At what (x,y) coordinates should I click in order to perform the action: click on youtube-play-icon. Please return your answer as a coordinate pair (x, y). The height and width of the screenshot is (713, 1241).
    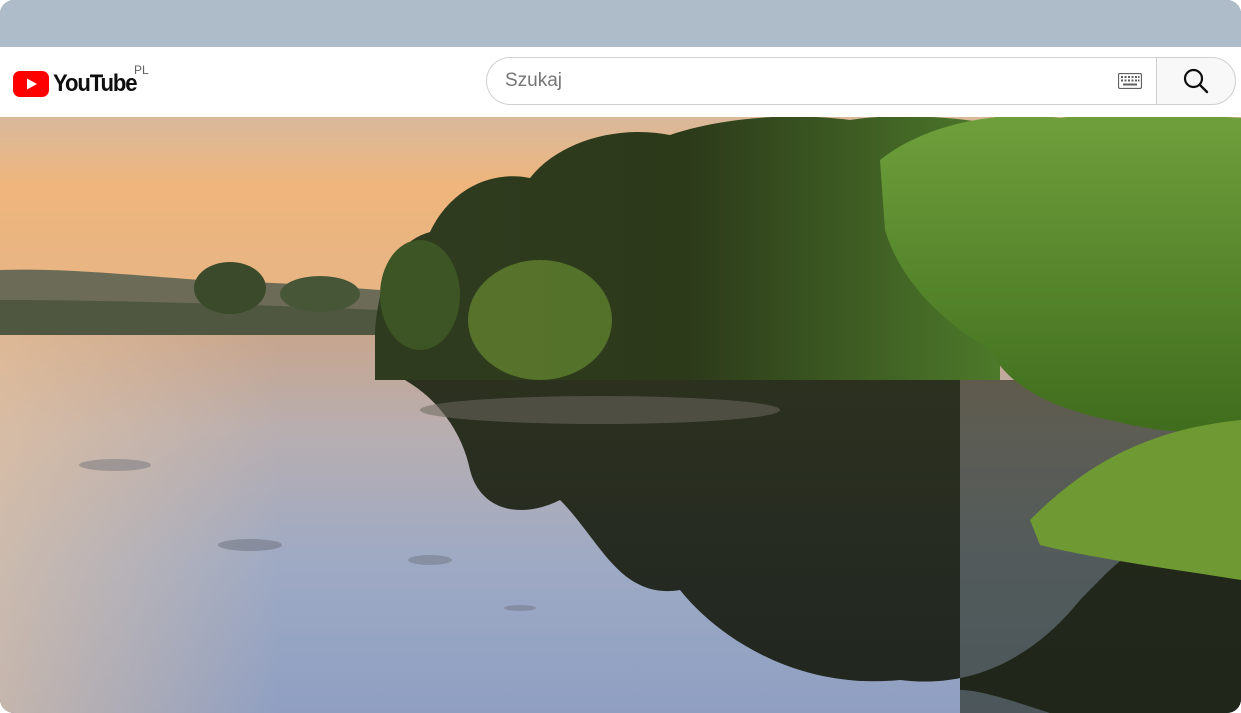
    Looking at the image, I should click on (31, 84).